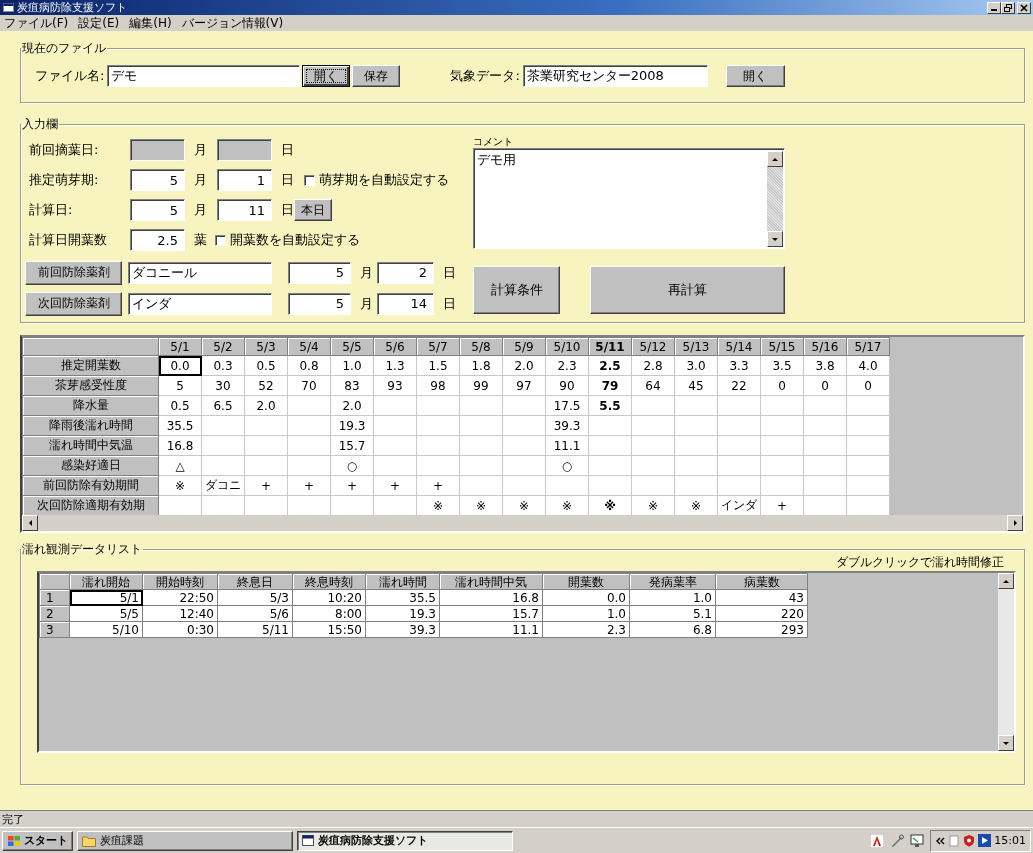 This screenshot has width=1033, height=853. What do you see at coordinates (919, 561) in the screenshot?
I see `hint-text: ダブルクリックで濡れ時間修正` at bounding box center [919, 561].